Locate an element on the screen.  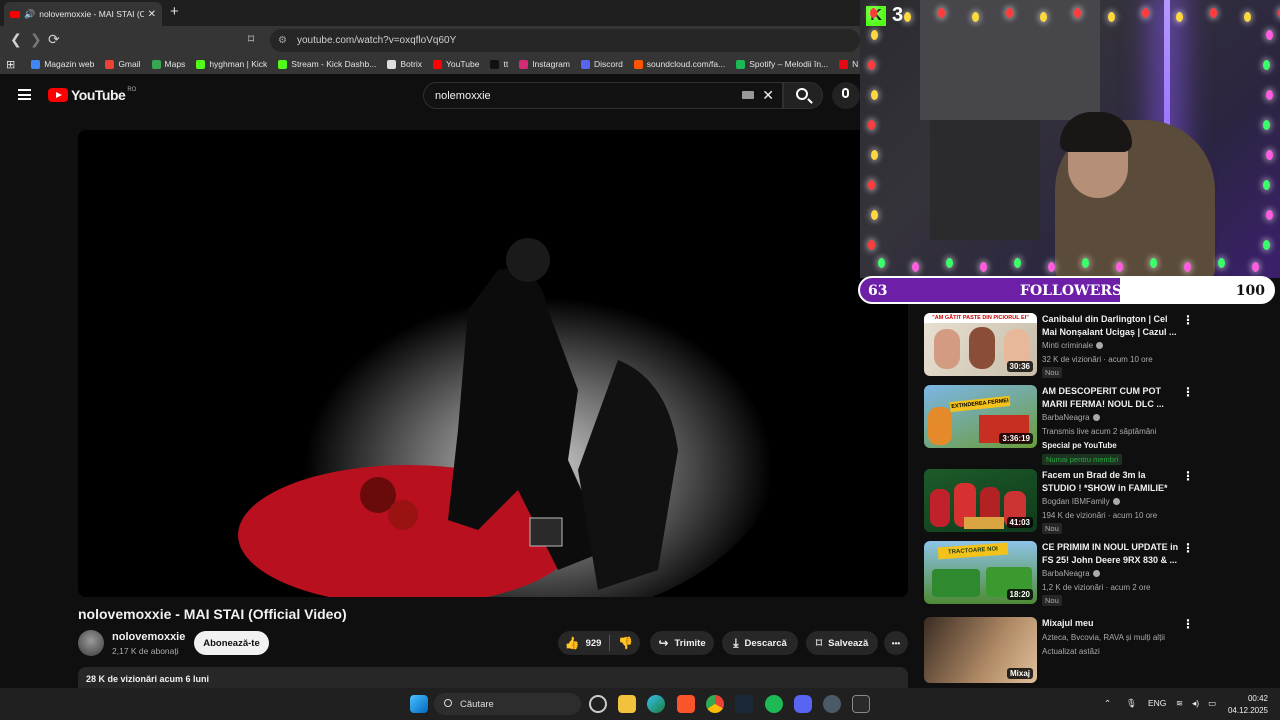
windows-start-icon is located at coordinates (419, 704).